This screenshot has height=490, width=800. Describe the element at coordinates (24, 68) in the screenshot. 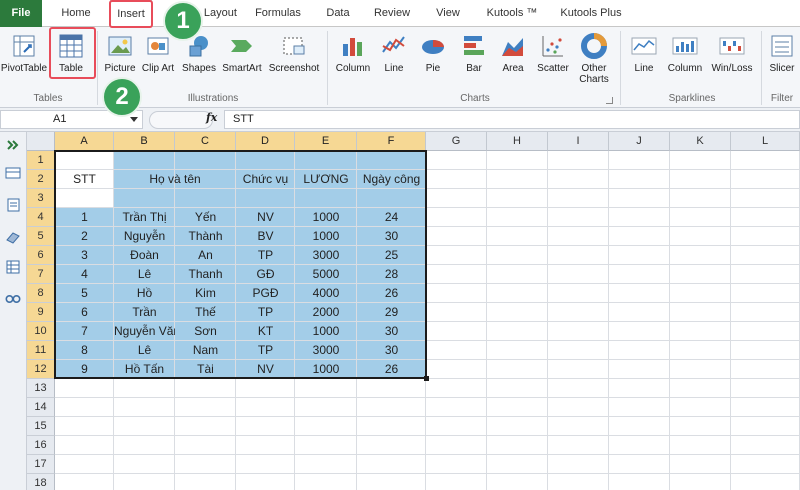

I see `pivottable-label: PivotTable` at that location.